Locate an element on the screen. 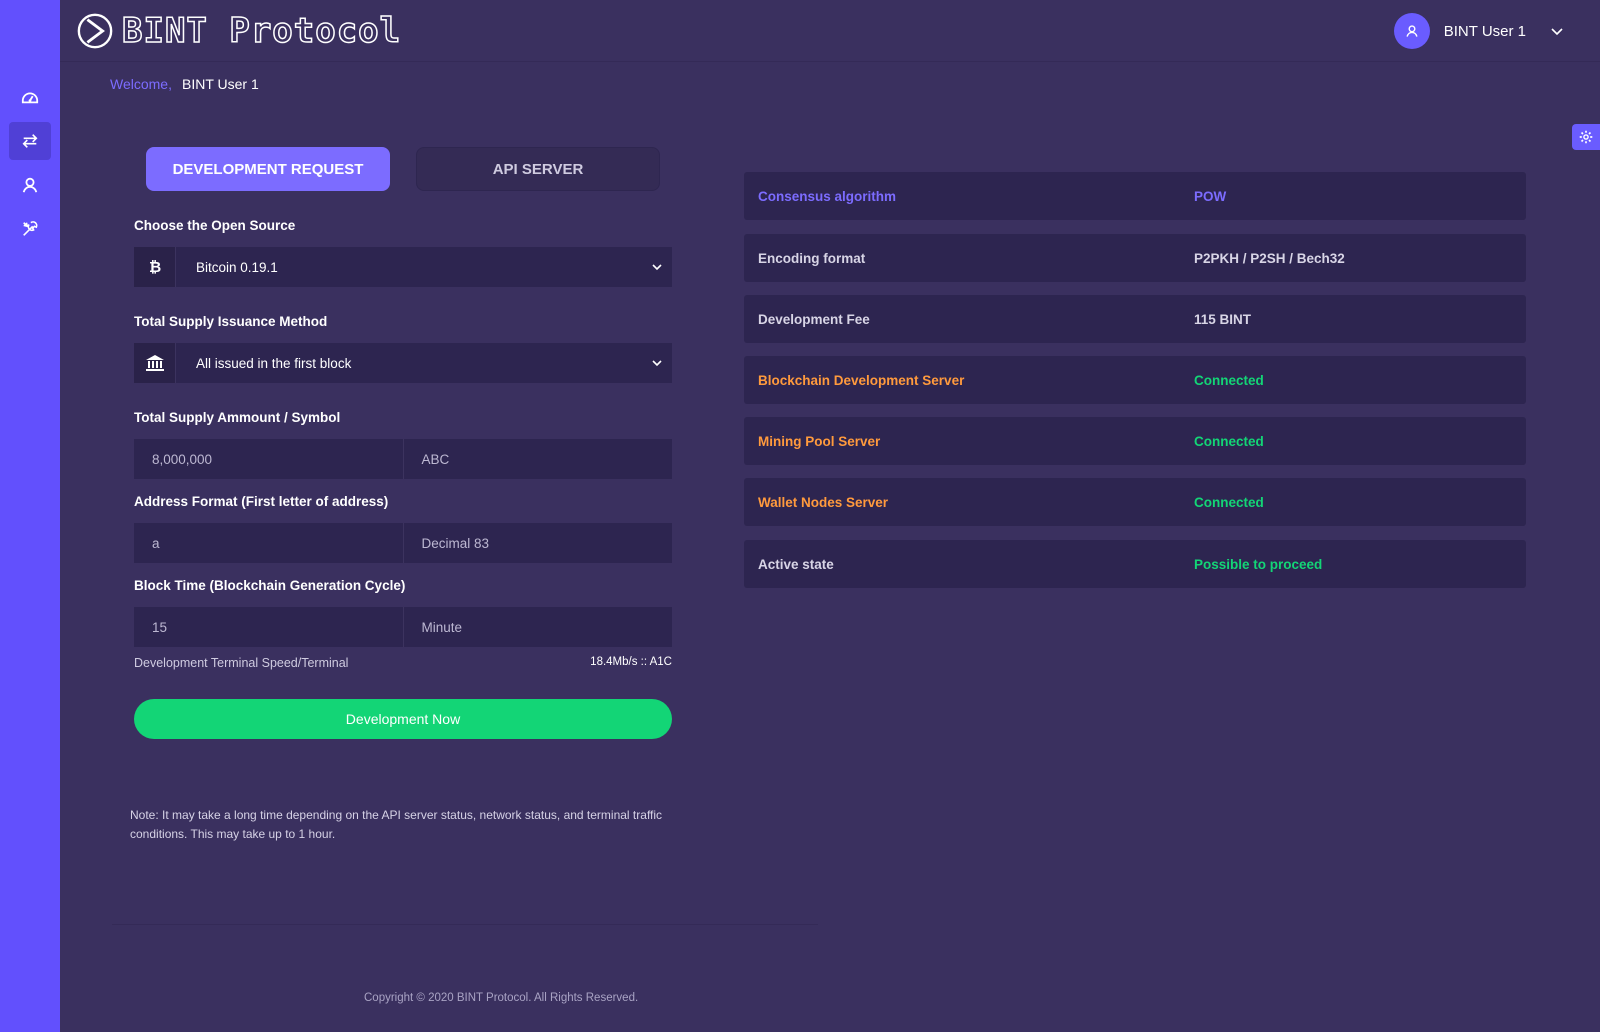  user-name: BINT User 1 is located at coordinates (1484, 31).